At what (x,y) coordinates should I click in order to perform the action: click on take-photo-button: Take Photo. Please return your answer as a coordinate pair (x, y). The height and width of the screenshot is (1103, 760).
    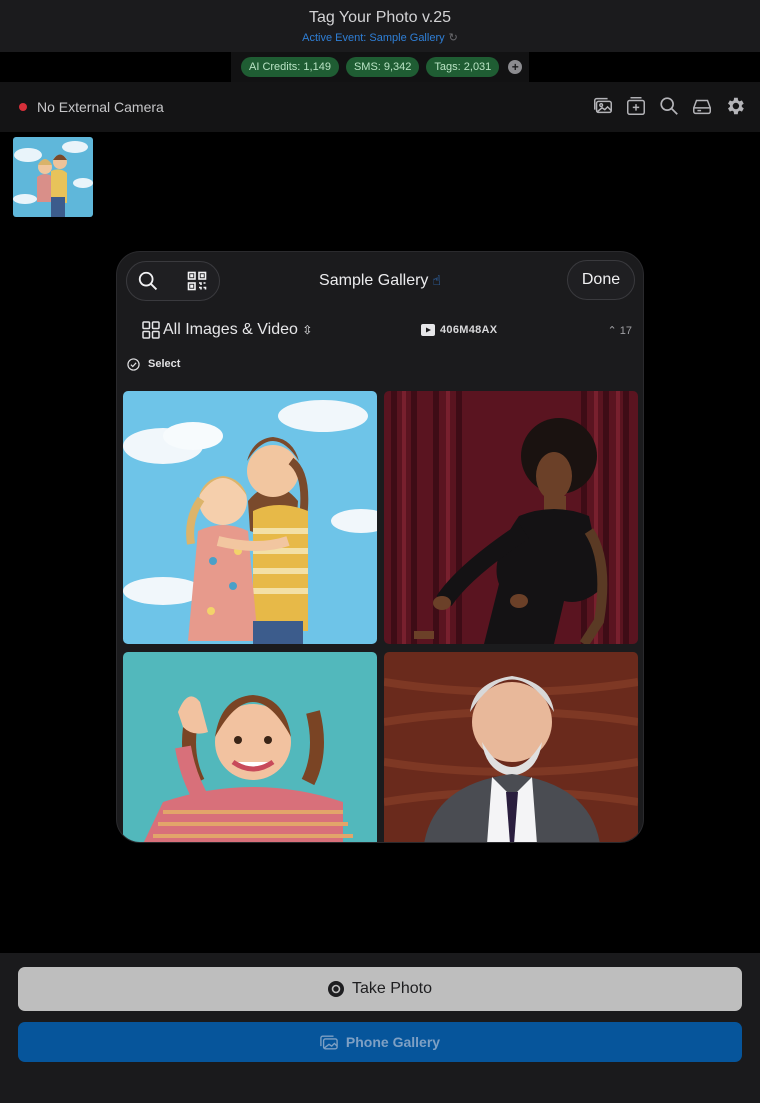
    Looking at the image, I should click on (380, 989).